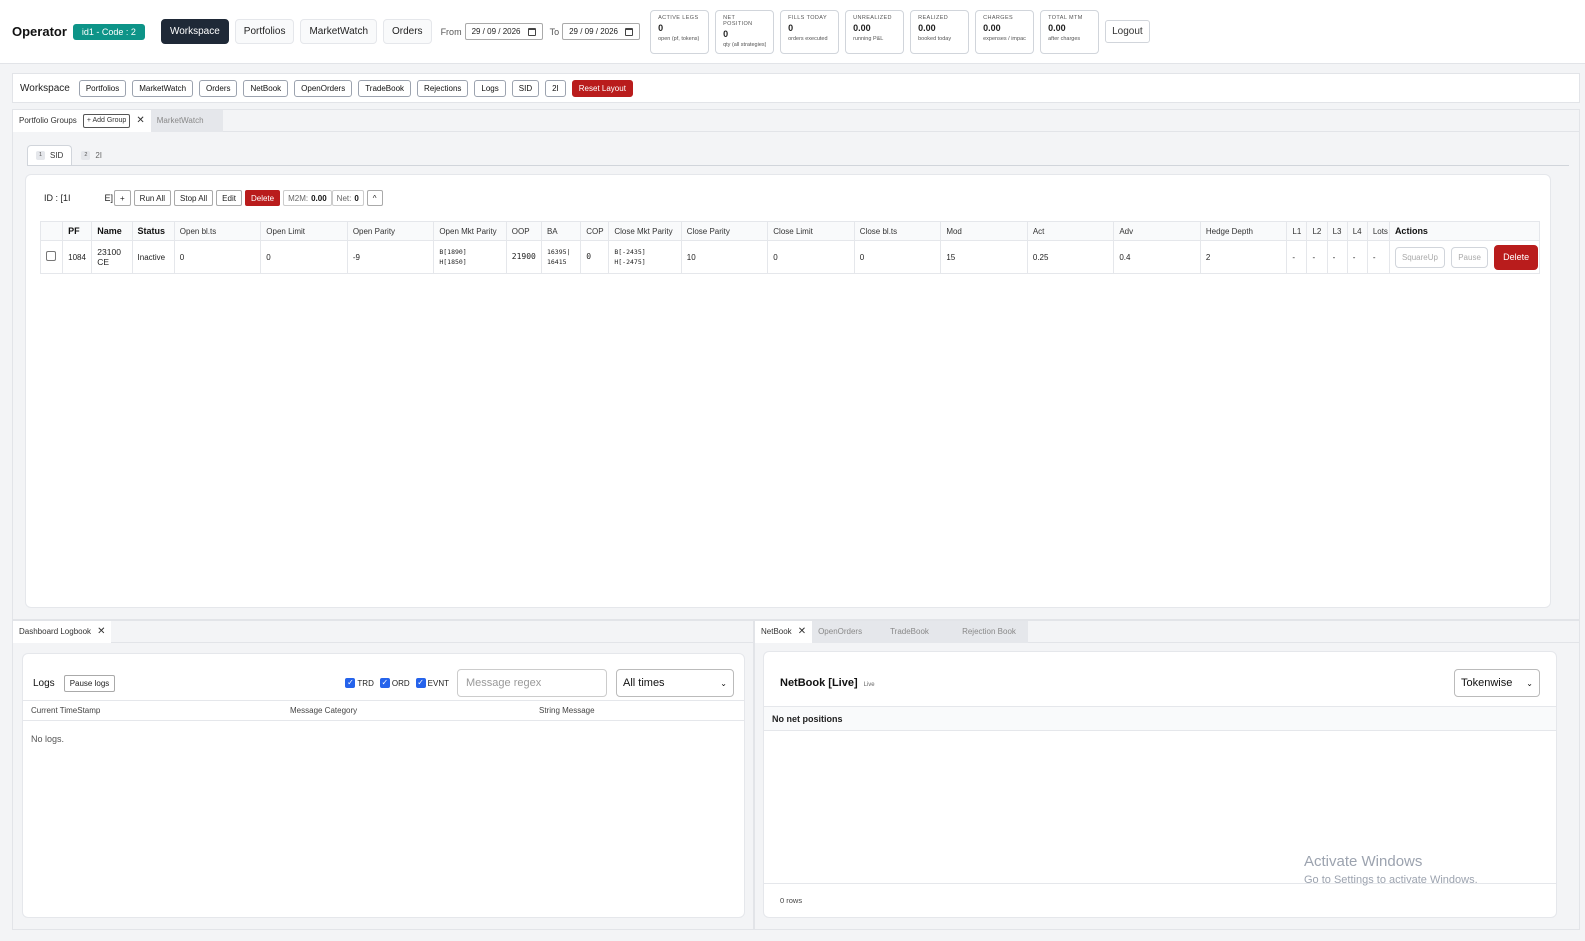 This screenshot has height=941, width=1585. Describe the element at coordinates (153, 231) in the screenshot. I see `col-status: Status` at that location.